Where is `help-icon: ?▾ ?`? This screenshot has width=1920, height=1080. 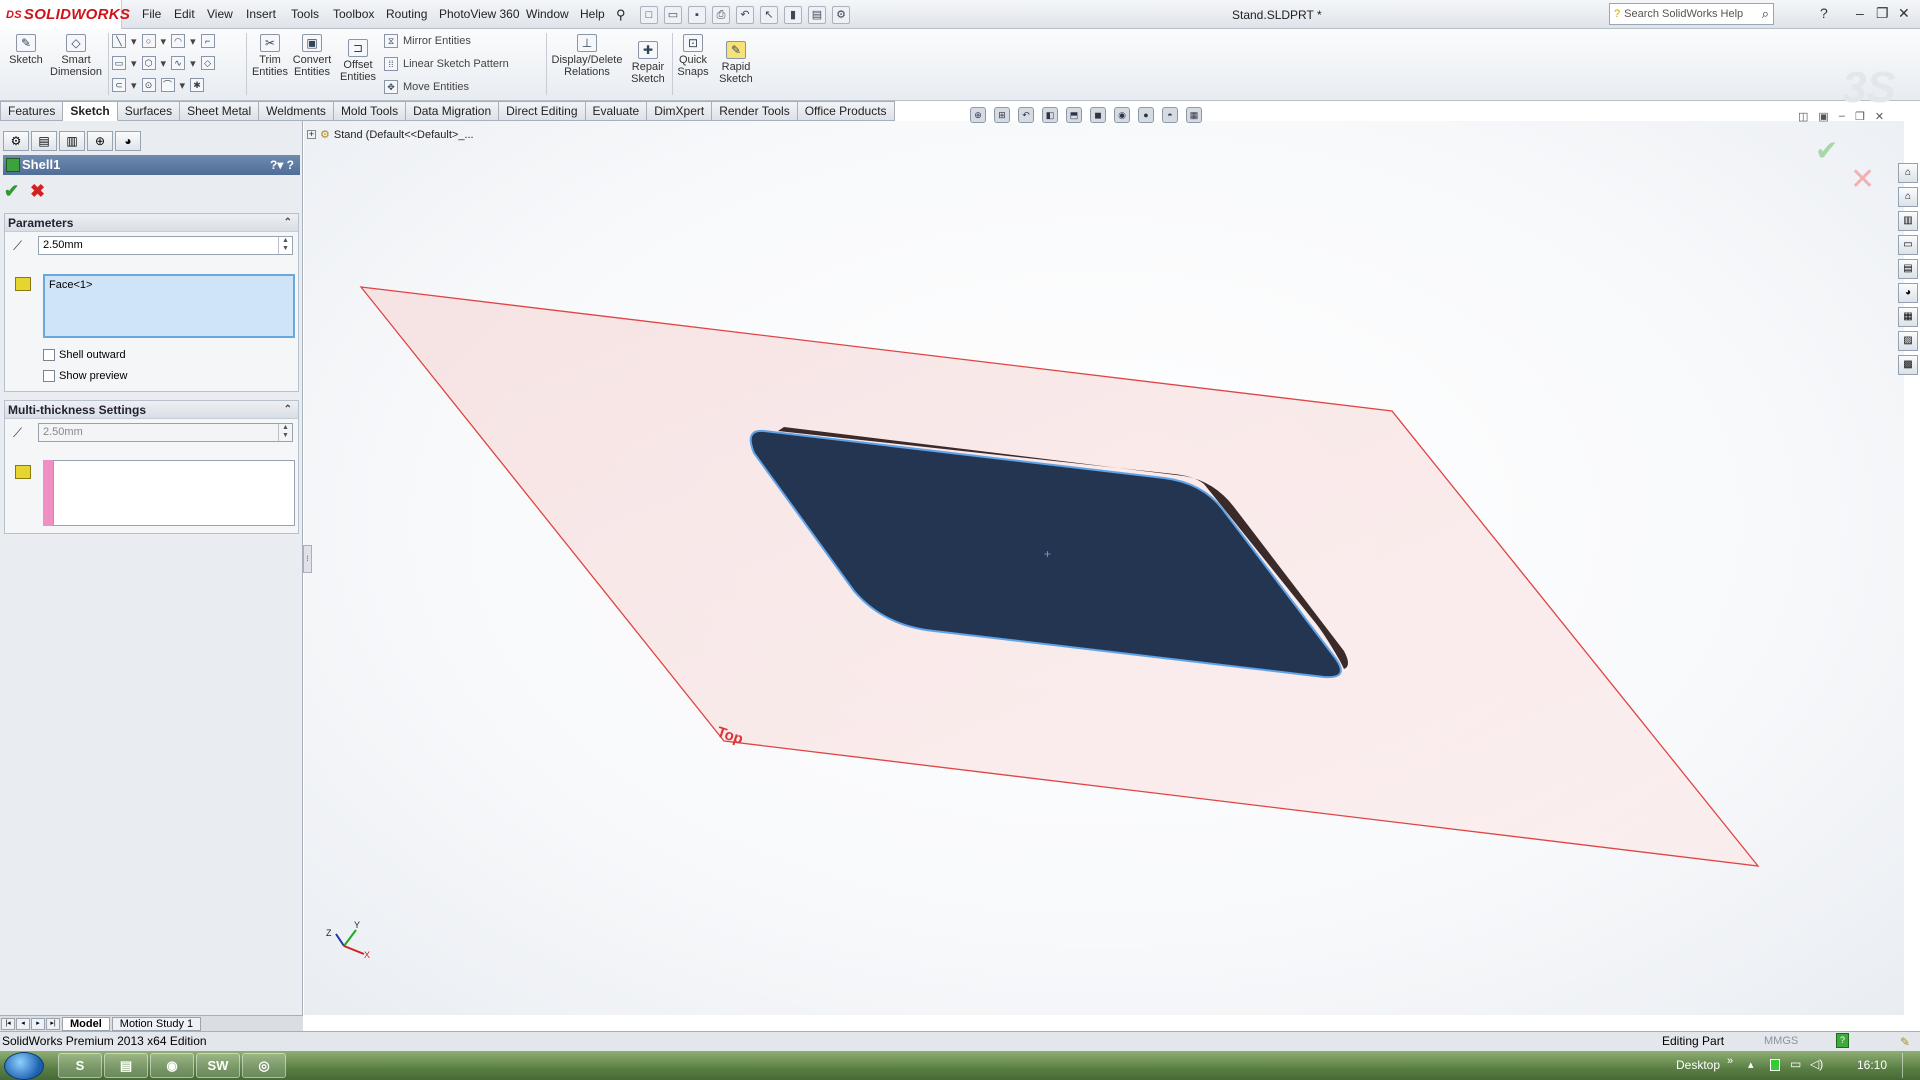
help-icon: ?▾ ? is located at coordinates (282, 165).